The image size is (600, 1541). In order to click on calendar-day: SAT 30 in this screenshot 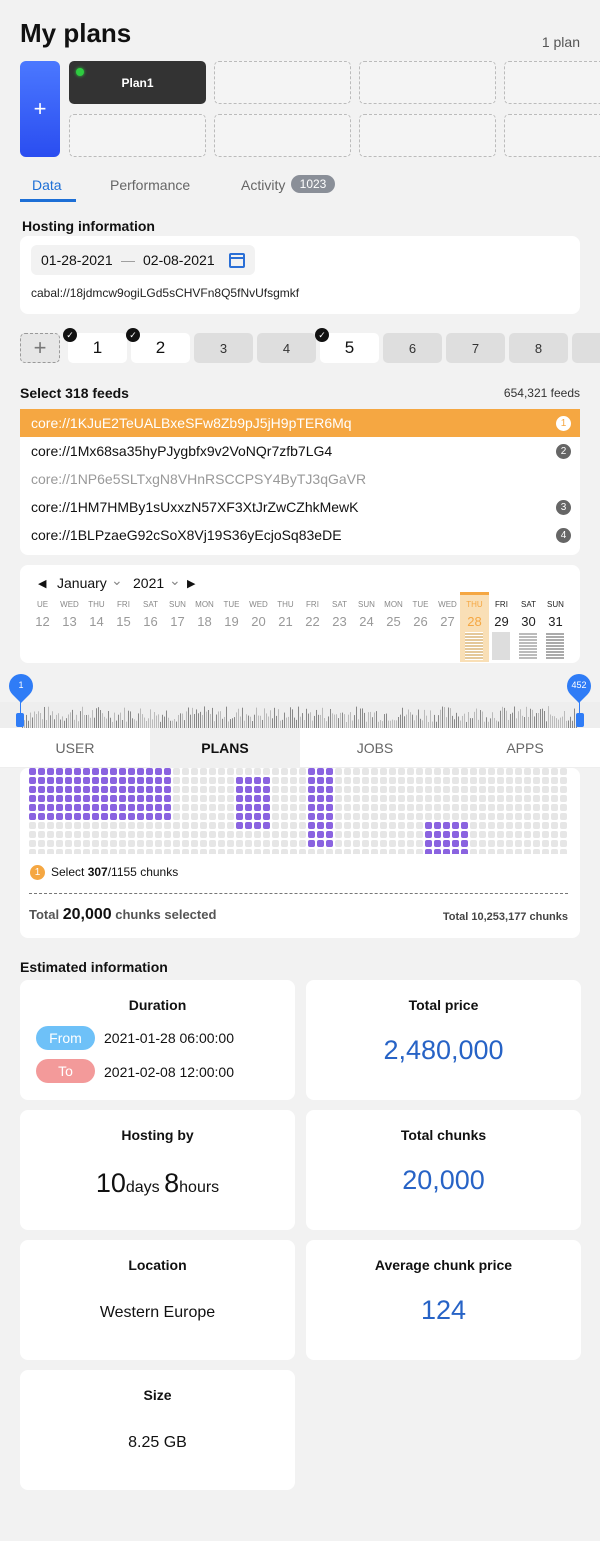, I will do `click(528, 614)`.